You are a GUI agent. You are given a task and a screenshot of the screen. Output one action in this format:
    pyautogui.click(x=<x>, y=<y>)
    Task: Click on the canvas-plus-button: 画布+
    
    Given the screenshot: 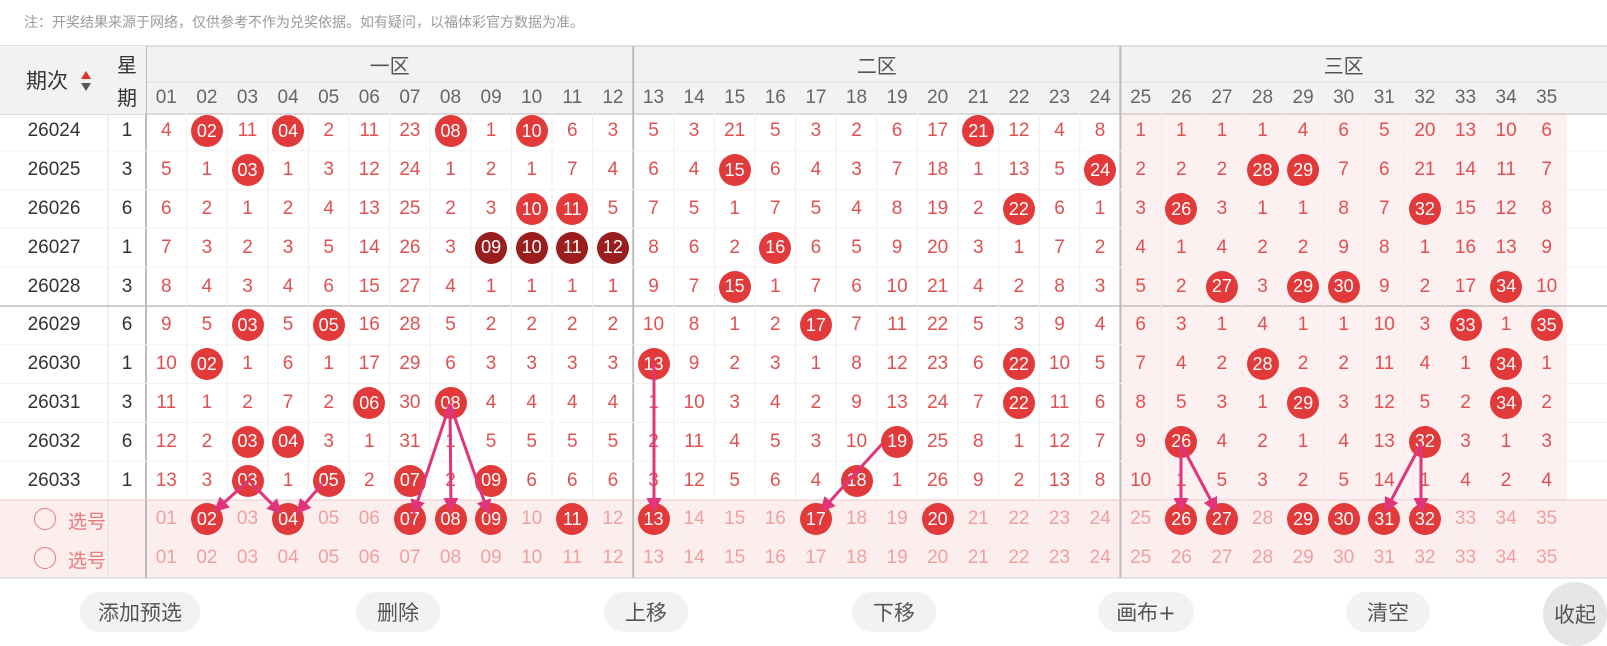 What is the action you would take?
    pyautogui.click(x=1146, y=612)
    